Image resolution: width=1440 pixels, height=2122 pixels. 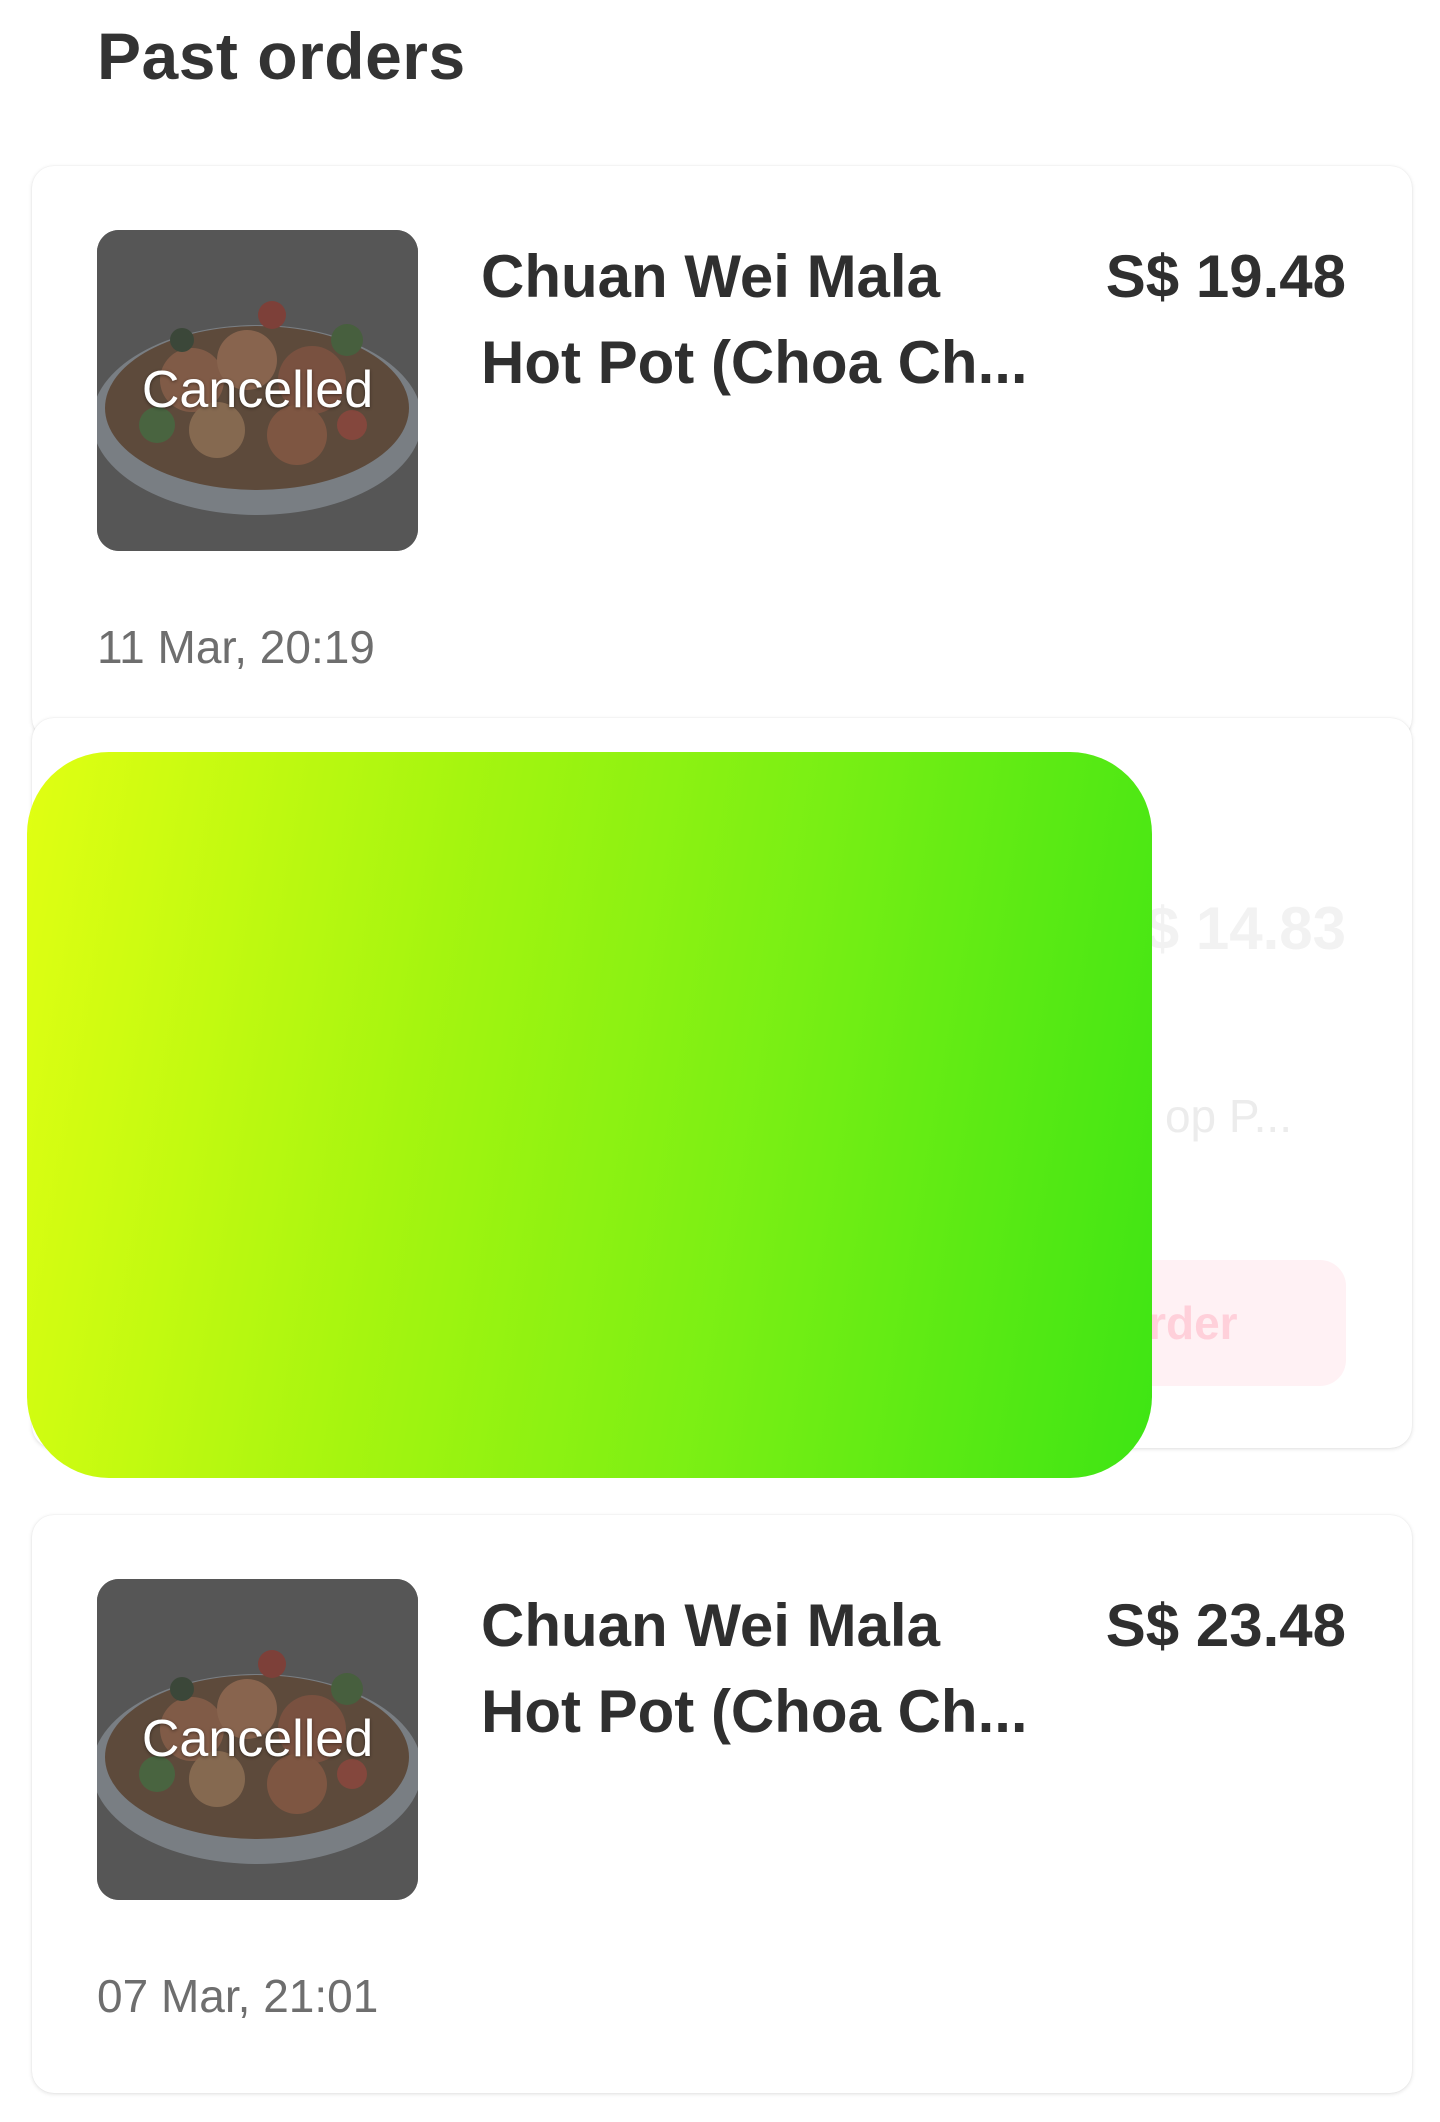 I want to click on order-date: 07 Mar, 21:01, so click(x=238, y=1996).